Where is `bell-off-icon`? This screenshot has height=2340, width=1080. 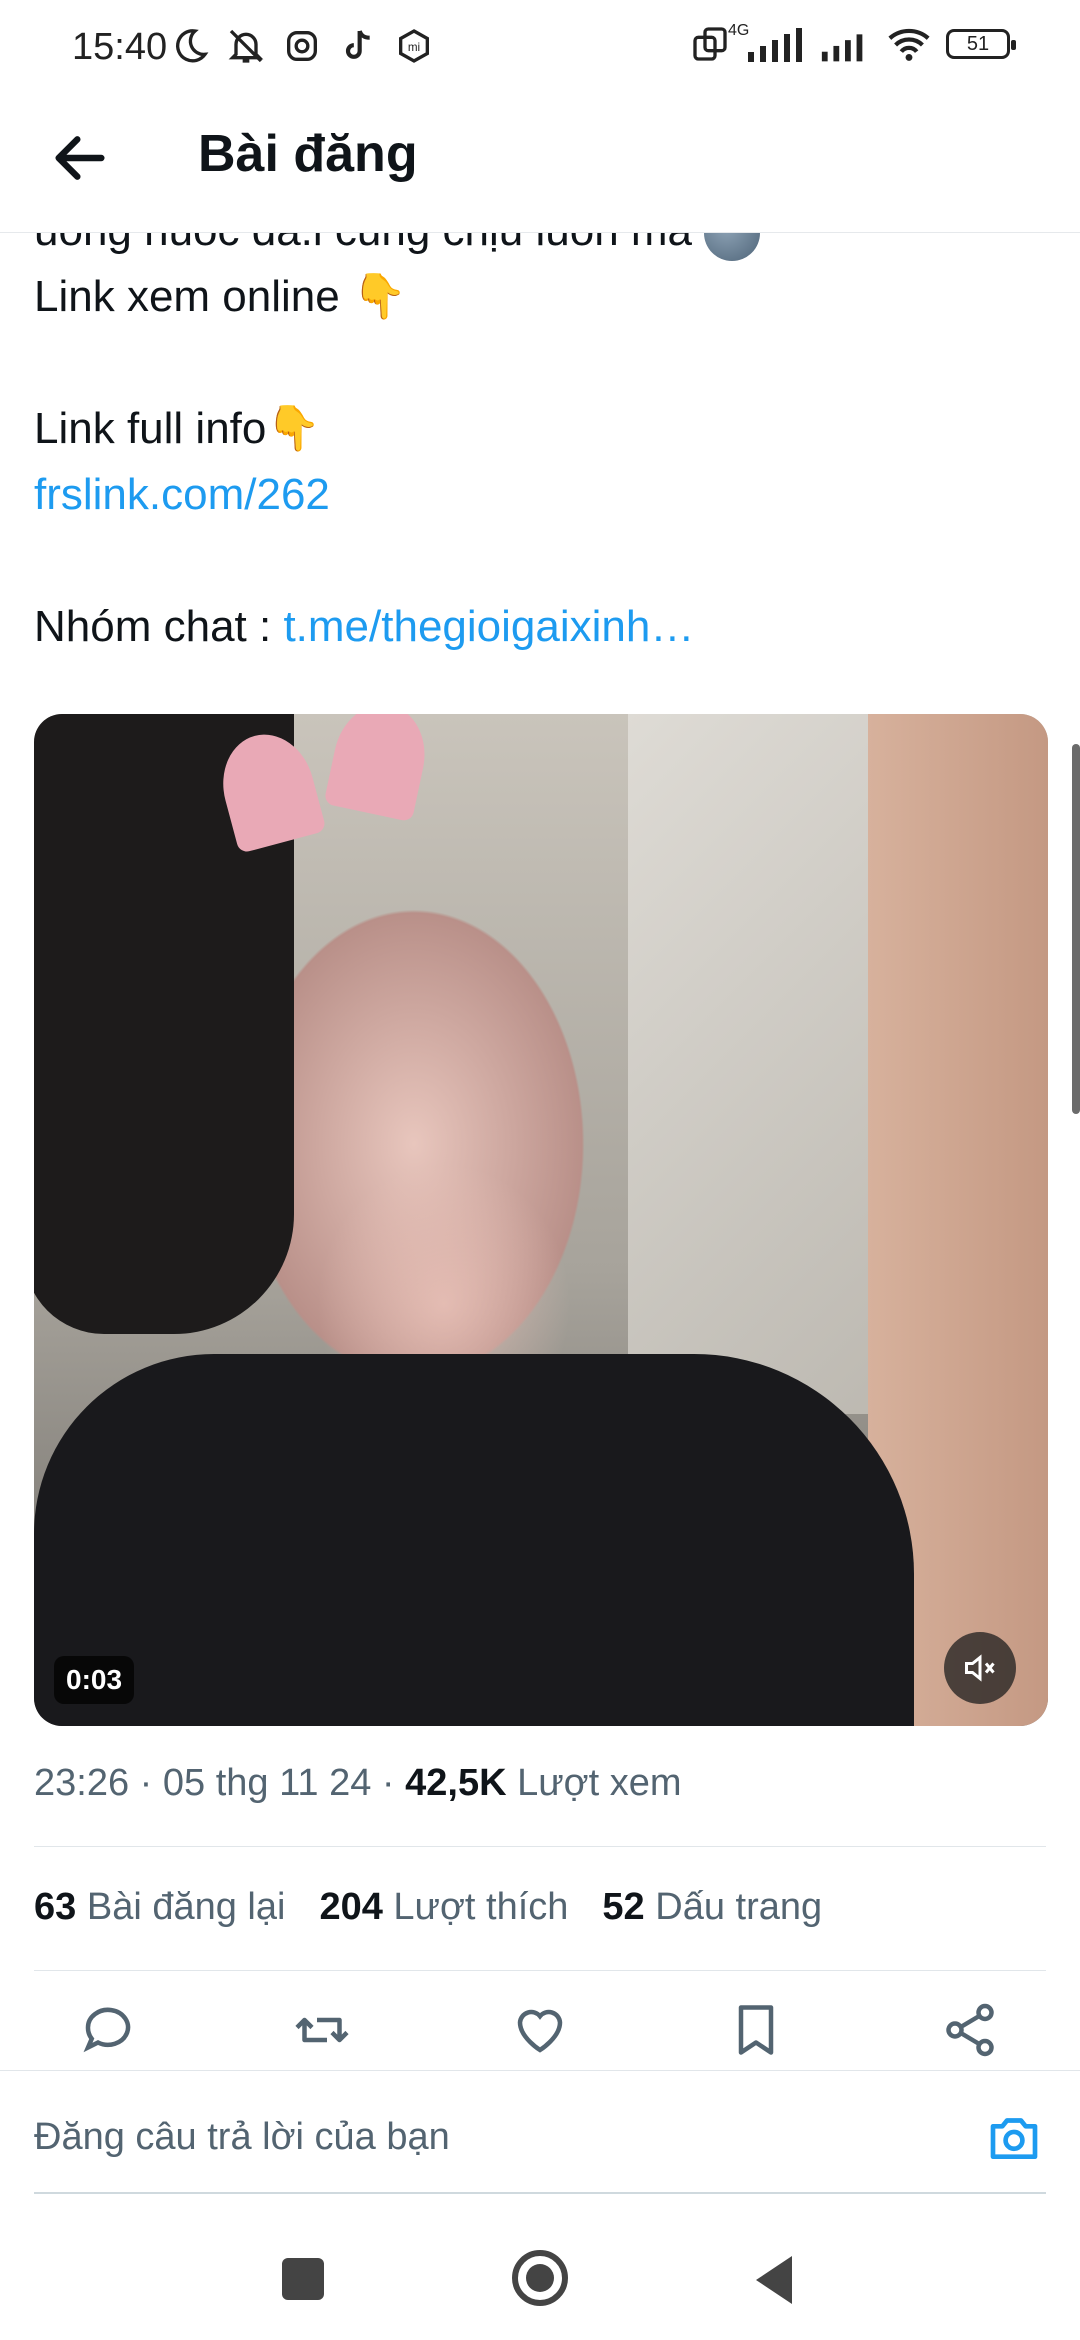 bell-off-icon is located at coordinates (246, 46).